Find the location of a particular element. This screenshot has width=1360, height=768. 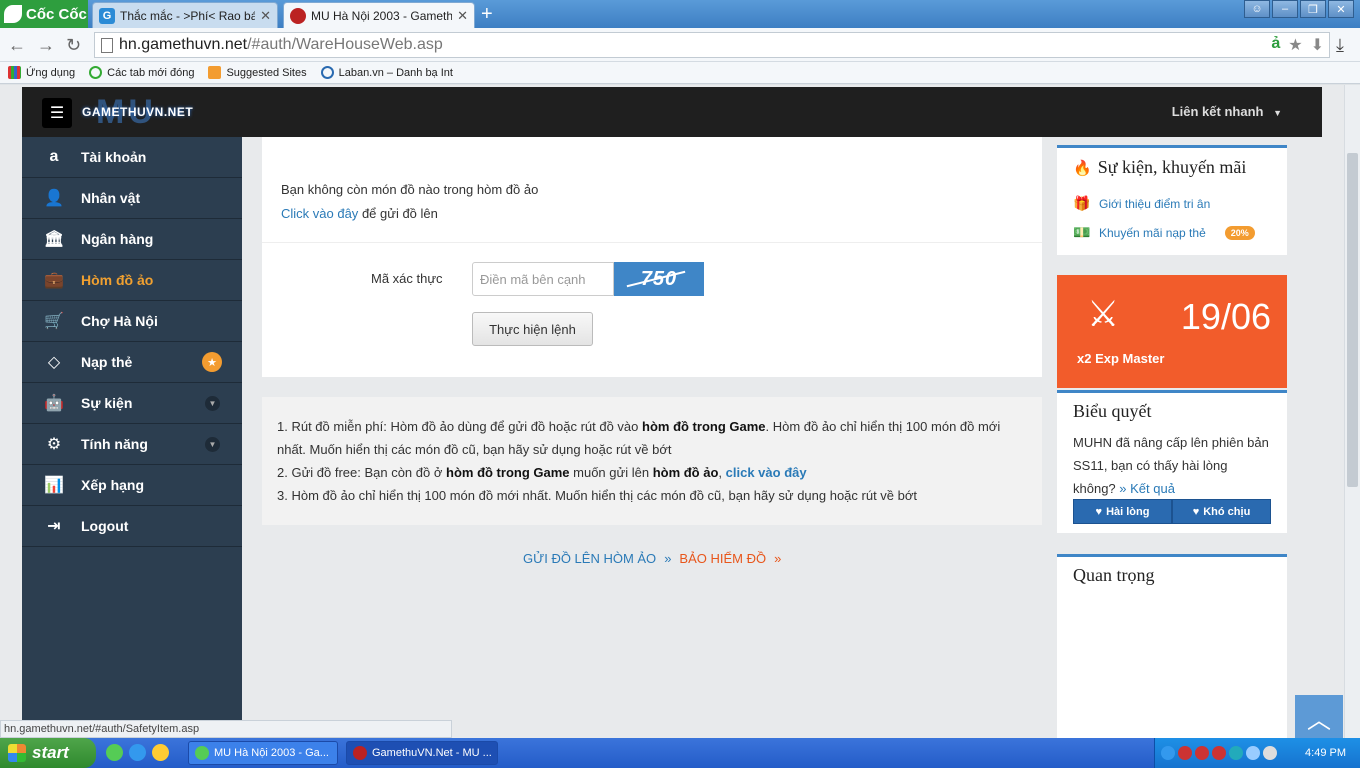

vietnamese-input-icon: ả is located at coordinates (1275, 45).